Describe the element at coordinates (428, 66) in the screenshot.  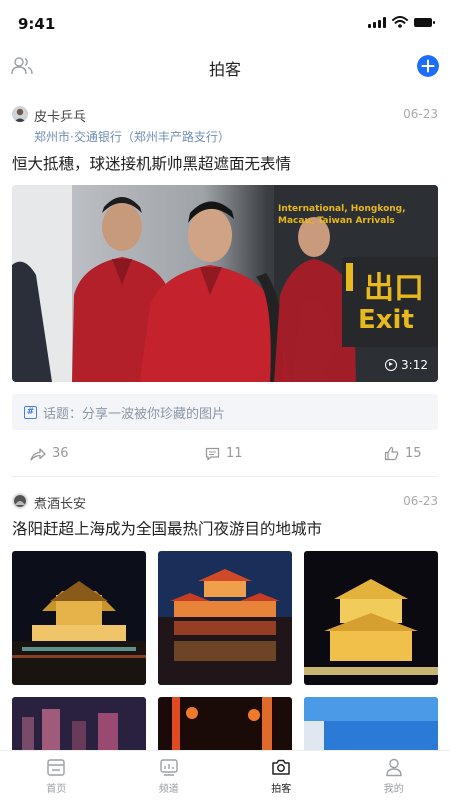
I see `add-button` at that location.